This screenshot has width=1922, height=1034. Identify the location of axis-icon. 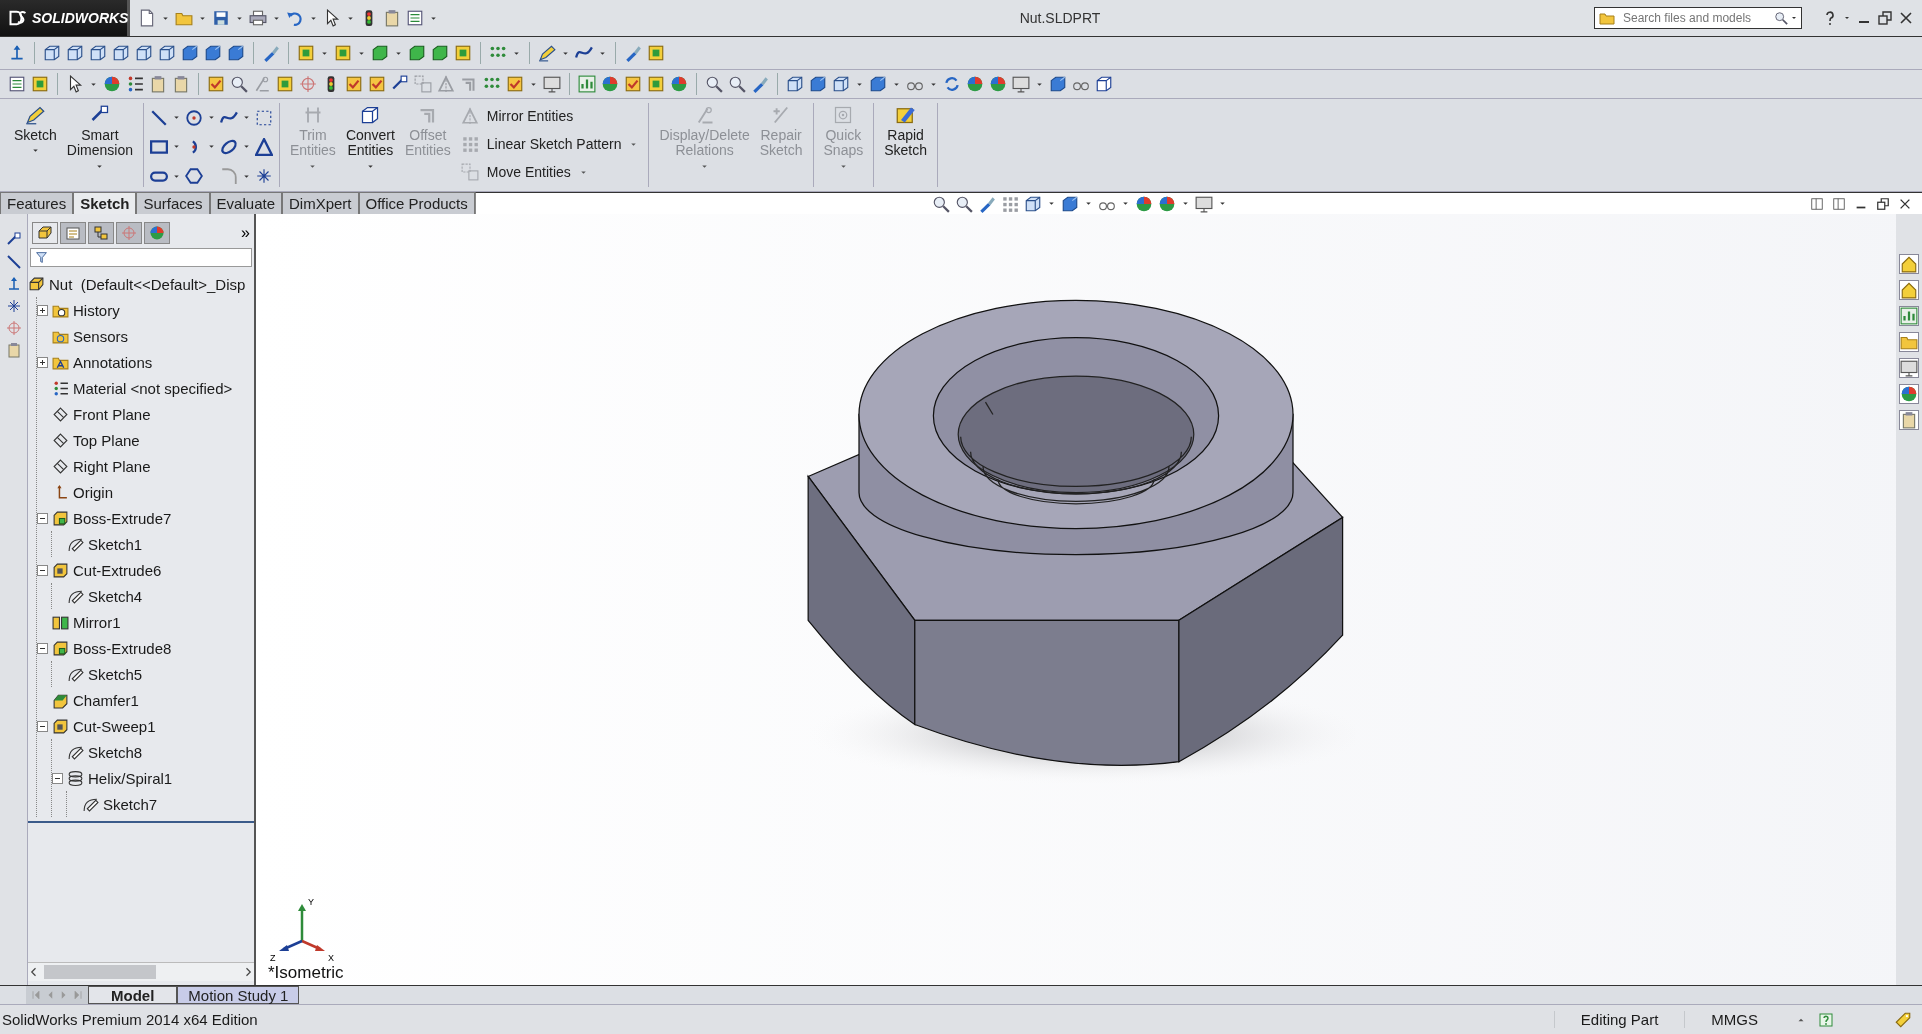
(17, 53).